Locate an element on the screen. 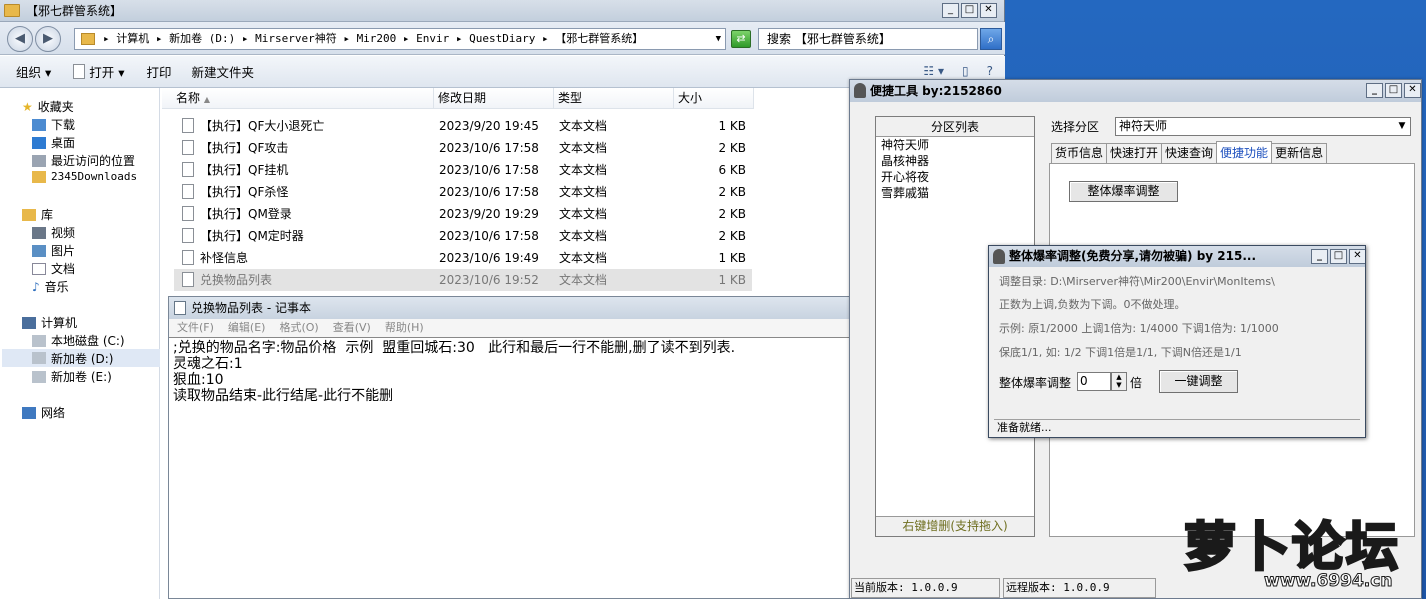 This screenshot has height=599, width=1426. print-button: 打印 is located at coordinates (159, 71).